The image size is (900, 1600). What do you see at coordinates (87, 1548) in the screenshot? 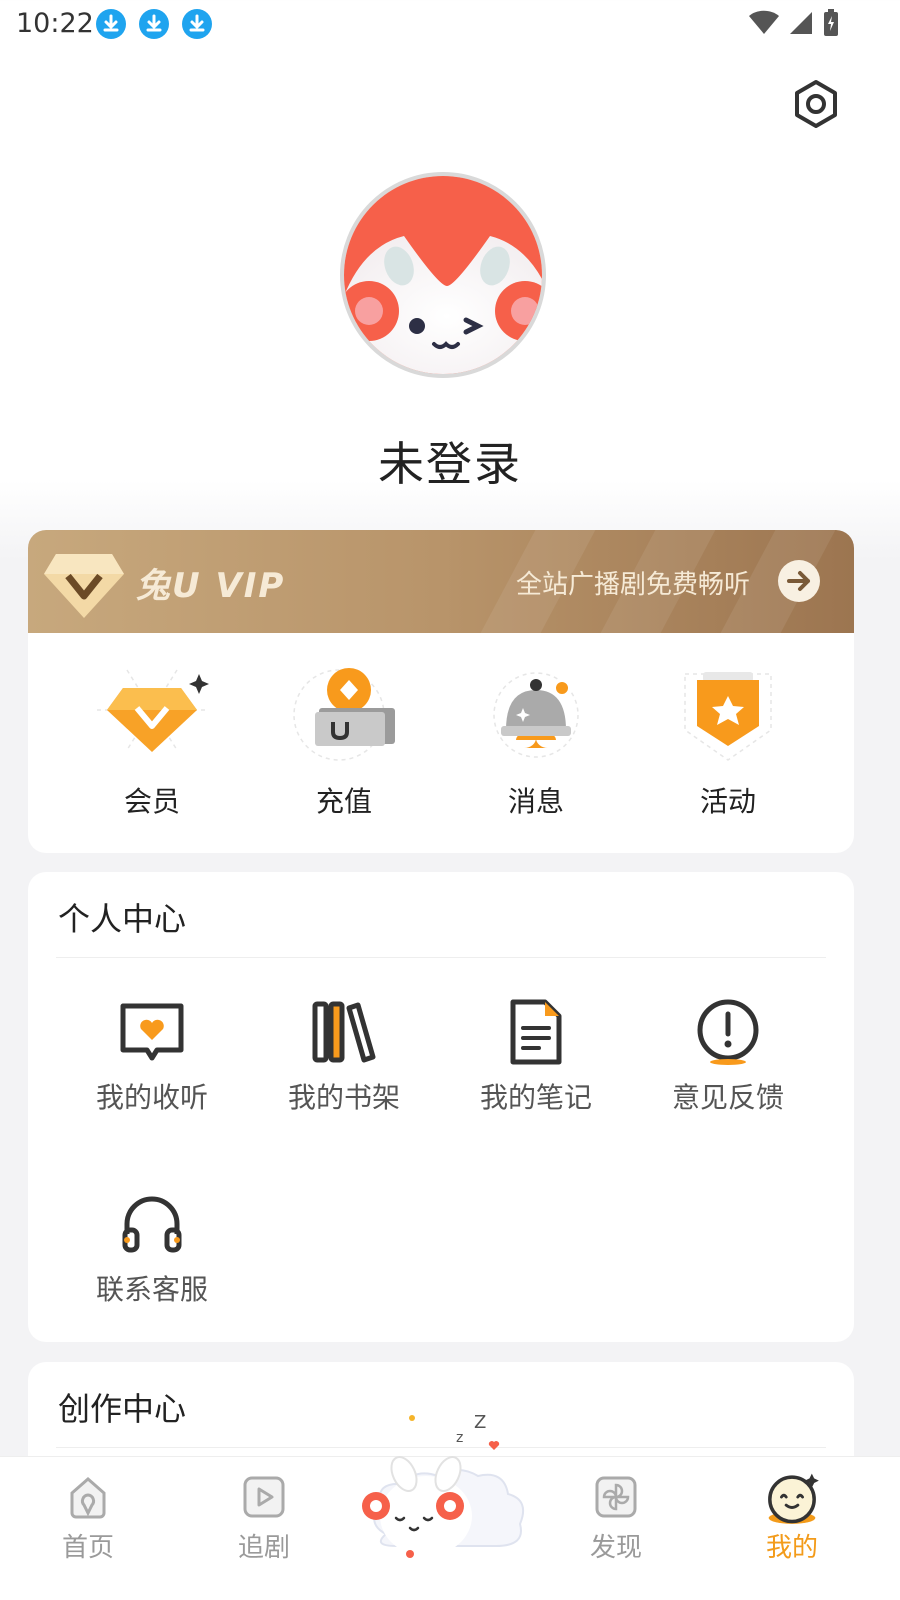
I see `tab-label: 首页` at bounding box center [87, 1548].